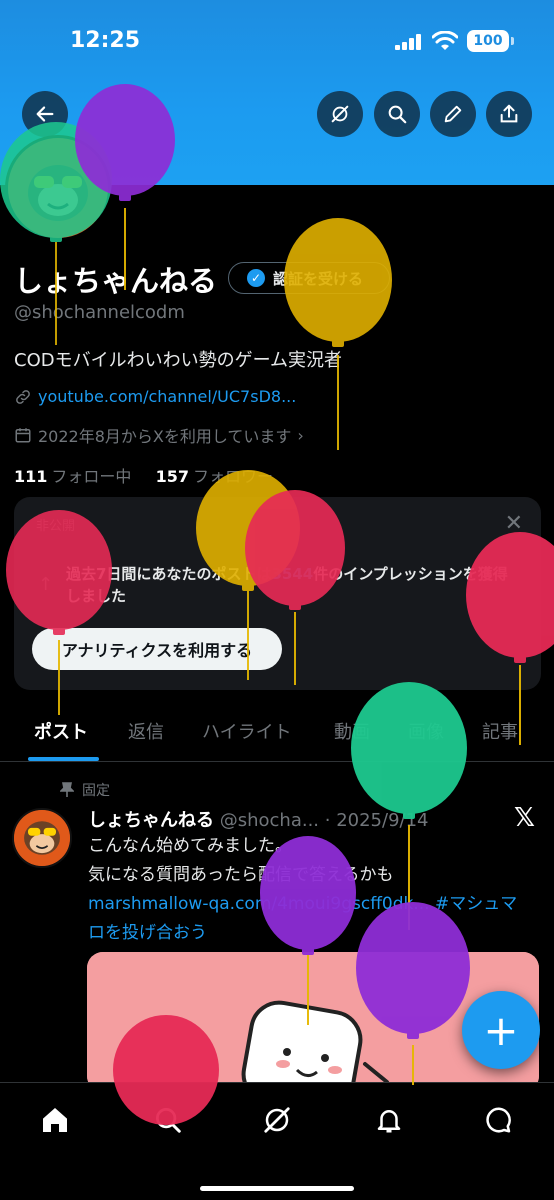 This screenshot has width=554, height=1200. Describe the element at coordinates (151, 820) in the screenshot. I see `post-author: しょちゃんねる` at that location.